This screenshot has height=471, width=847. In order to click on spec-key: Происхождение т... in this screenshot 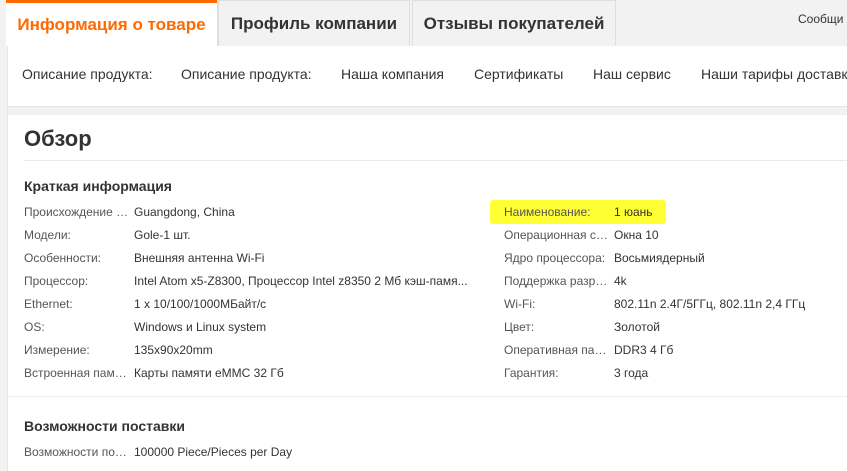, I will do `click(77, 212)`.